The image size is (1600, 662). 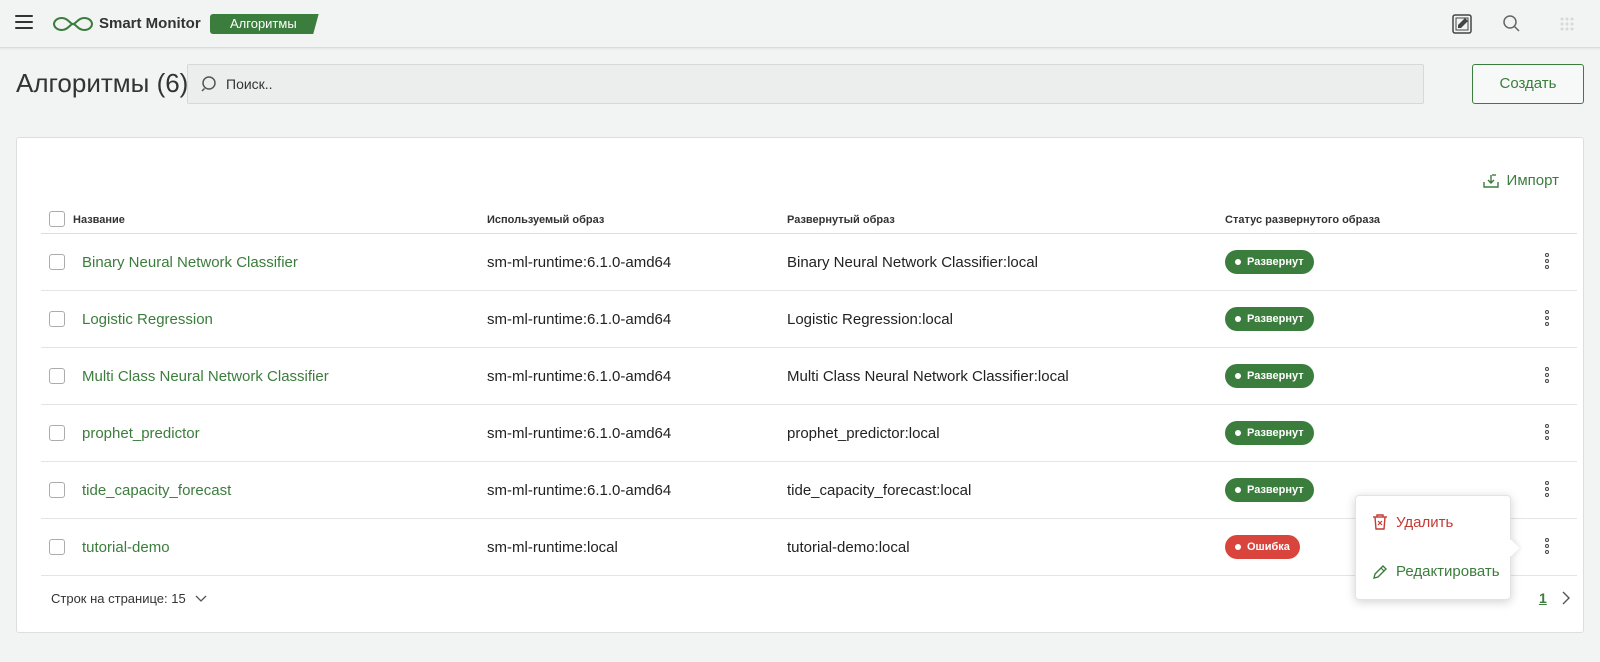 What do you see at coordinates (809, 599) in the screenshot?
I see `table-footer: Строк на странице: 15 1` at bounding box center [809, 599].